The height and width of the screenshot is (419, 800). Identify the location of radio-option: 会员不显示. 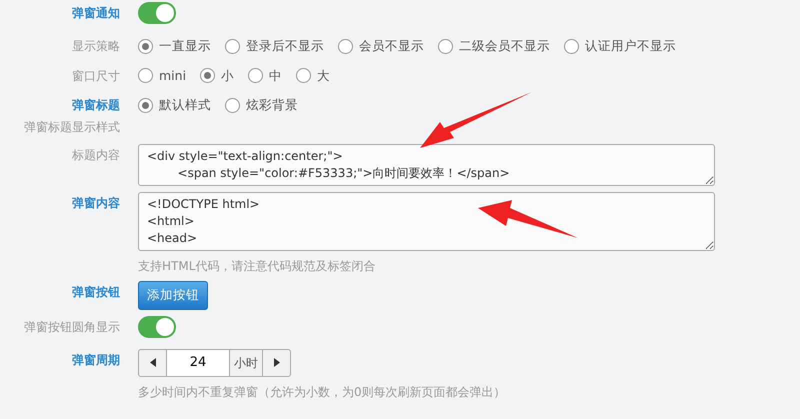
(381, 46).